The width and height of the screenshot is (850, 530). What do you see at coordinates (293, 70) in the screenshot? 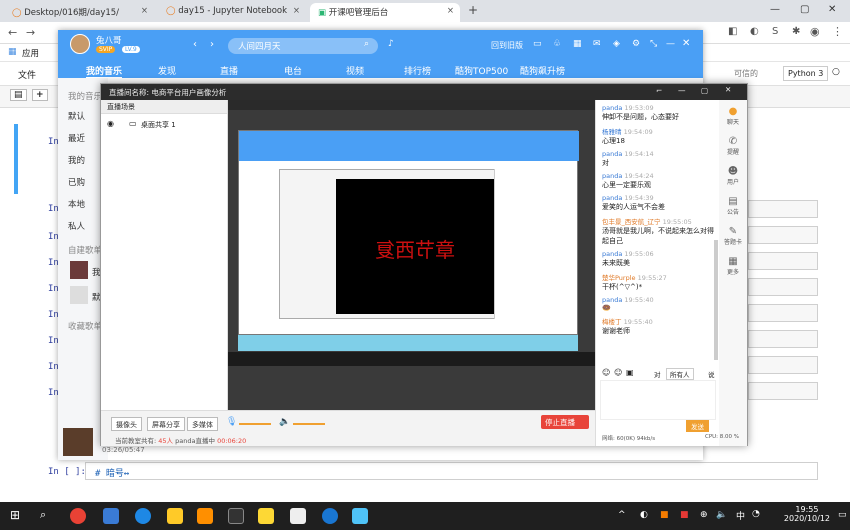
I see `nav-radio: 电台` at bounding box center [293, 70].